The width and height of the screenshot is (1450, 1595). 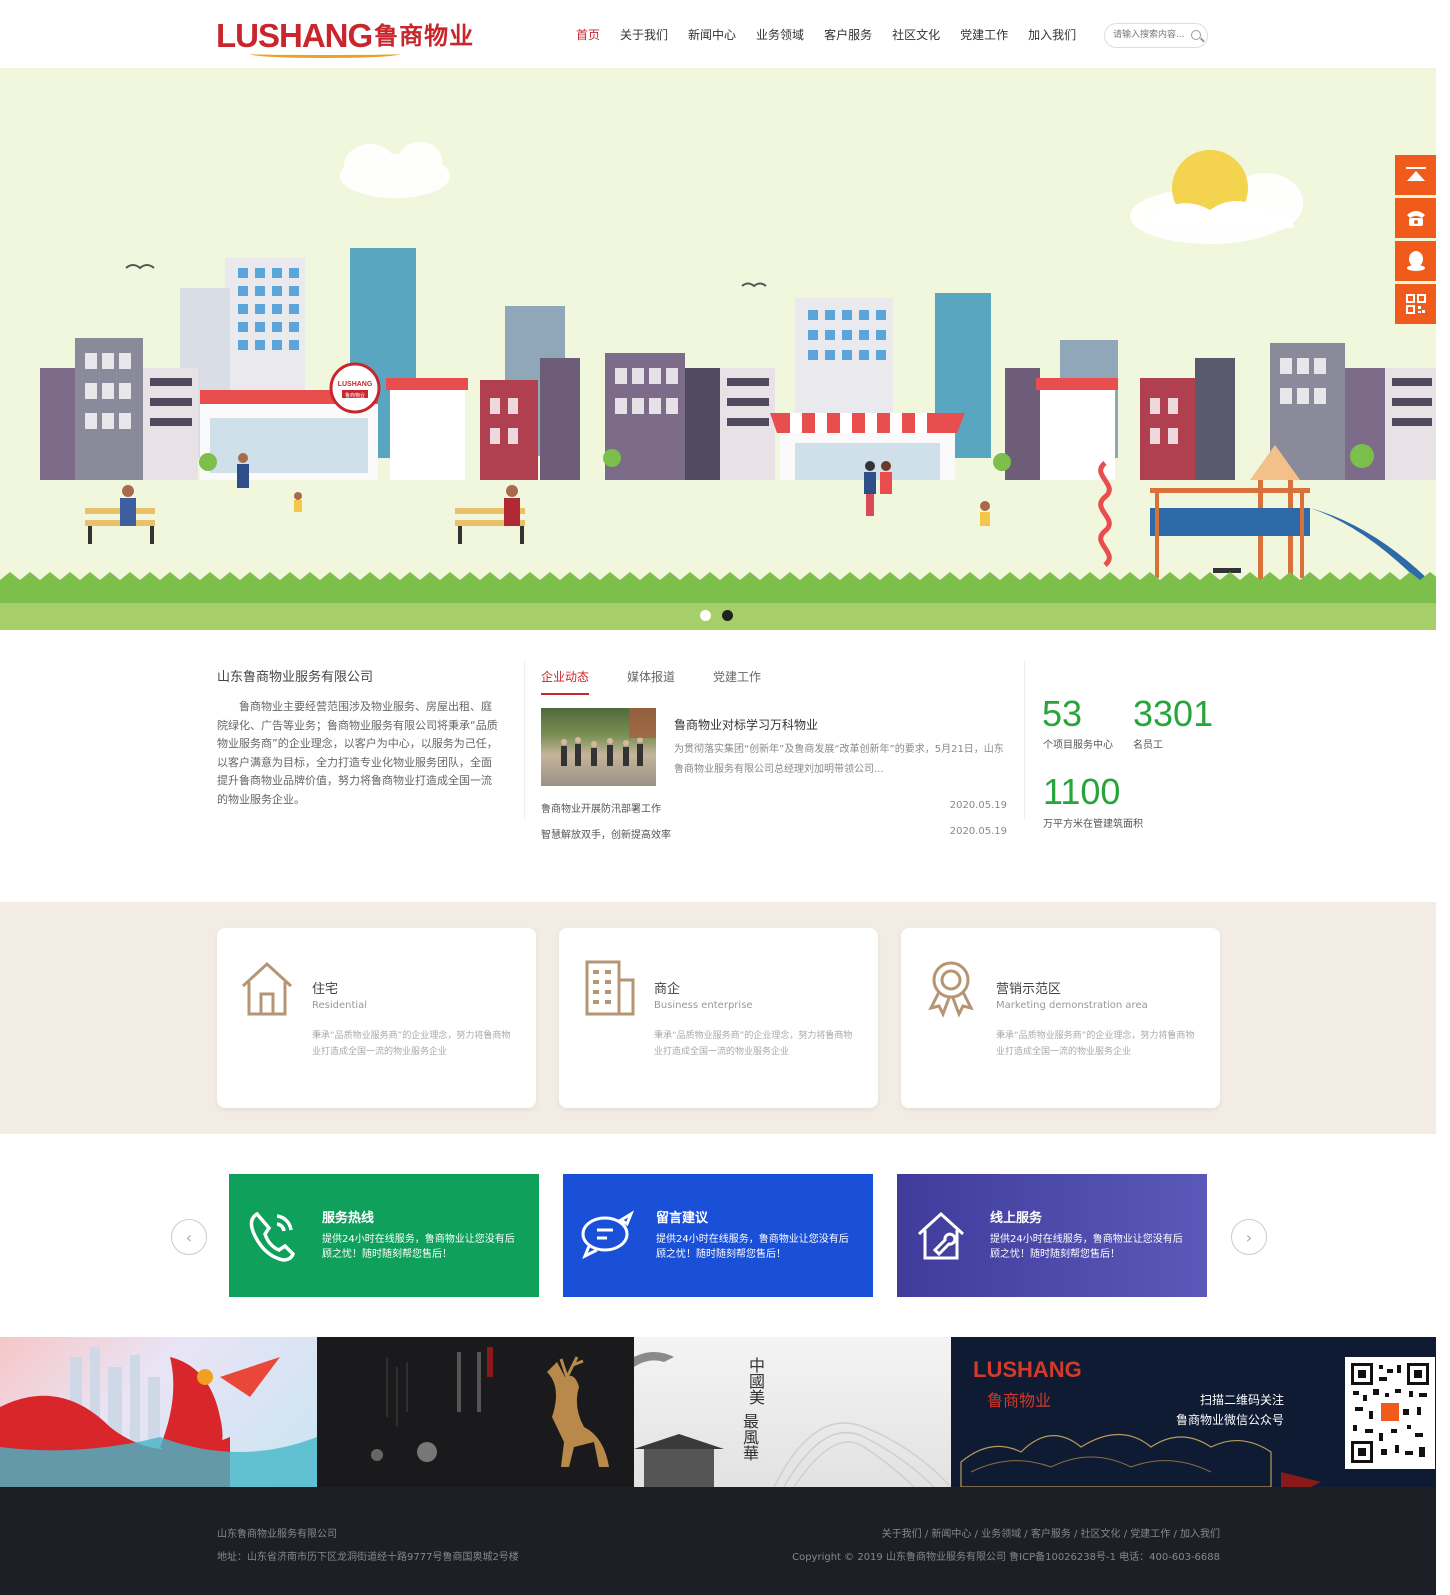 I want to click on qq-icon, so click(x=1415, y=261).